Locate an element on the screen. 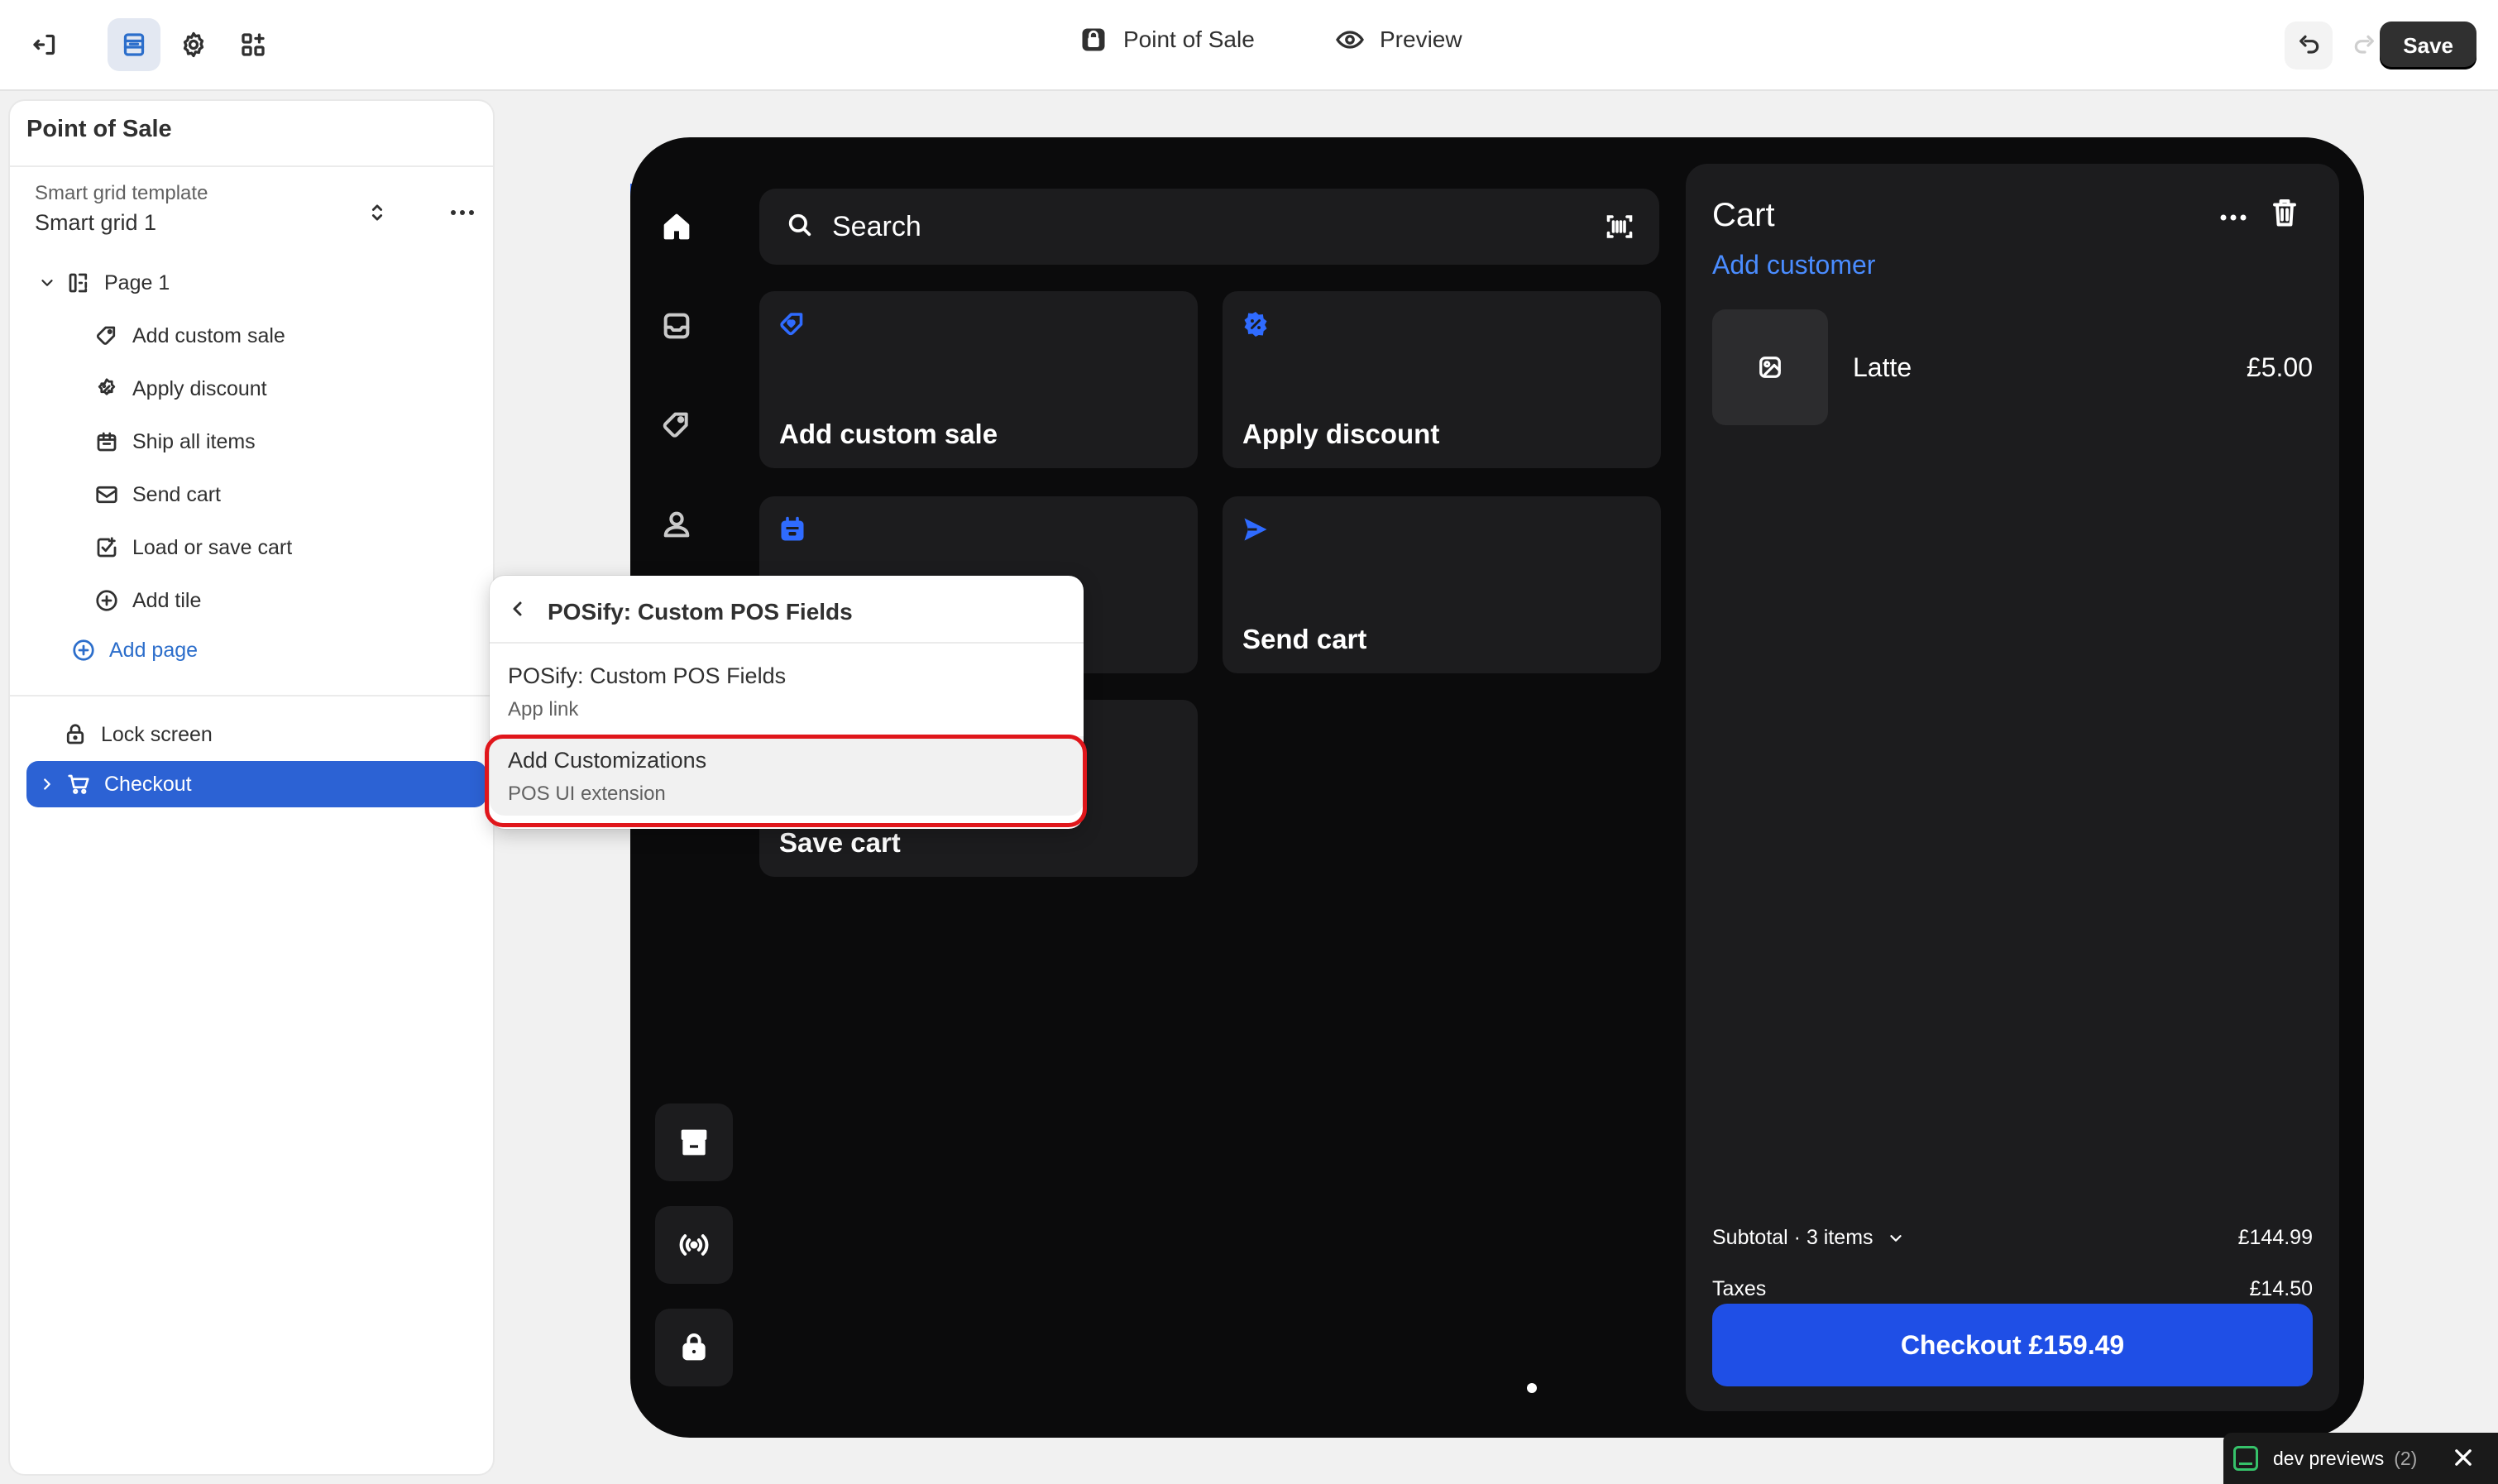  subtotal-toggle: Subtotal · 3 items is located at coordinates (1808, 1238).